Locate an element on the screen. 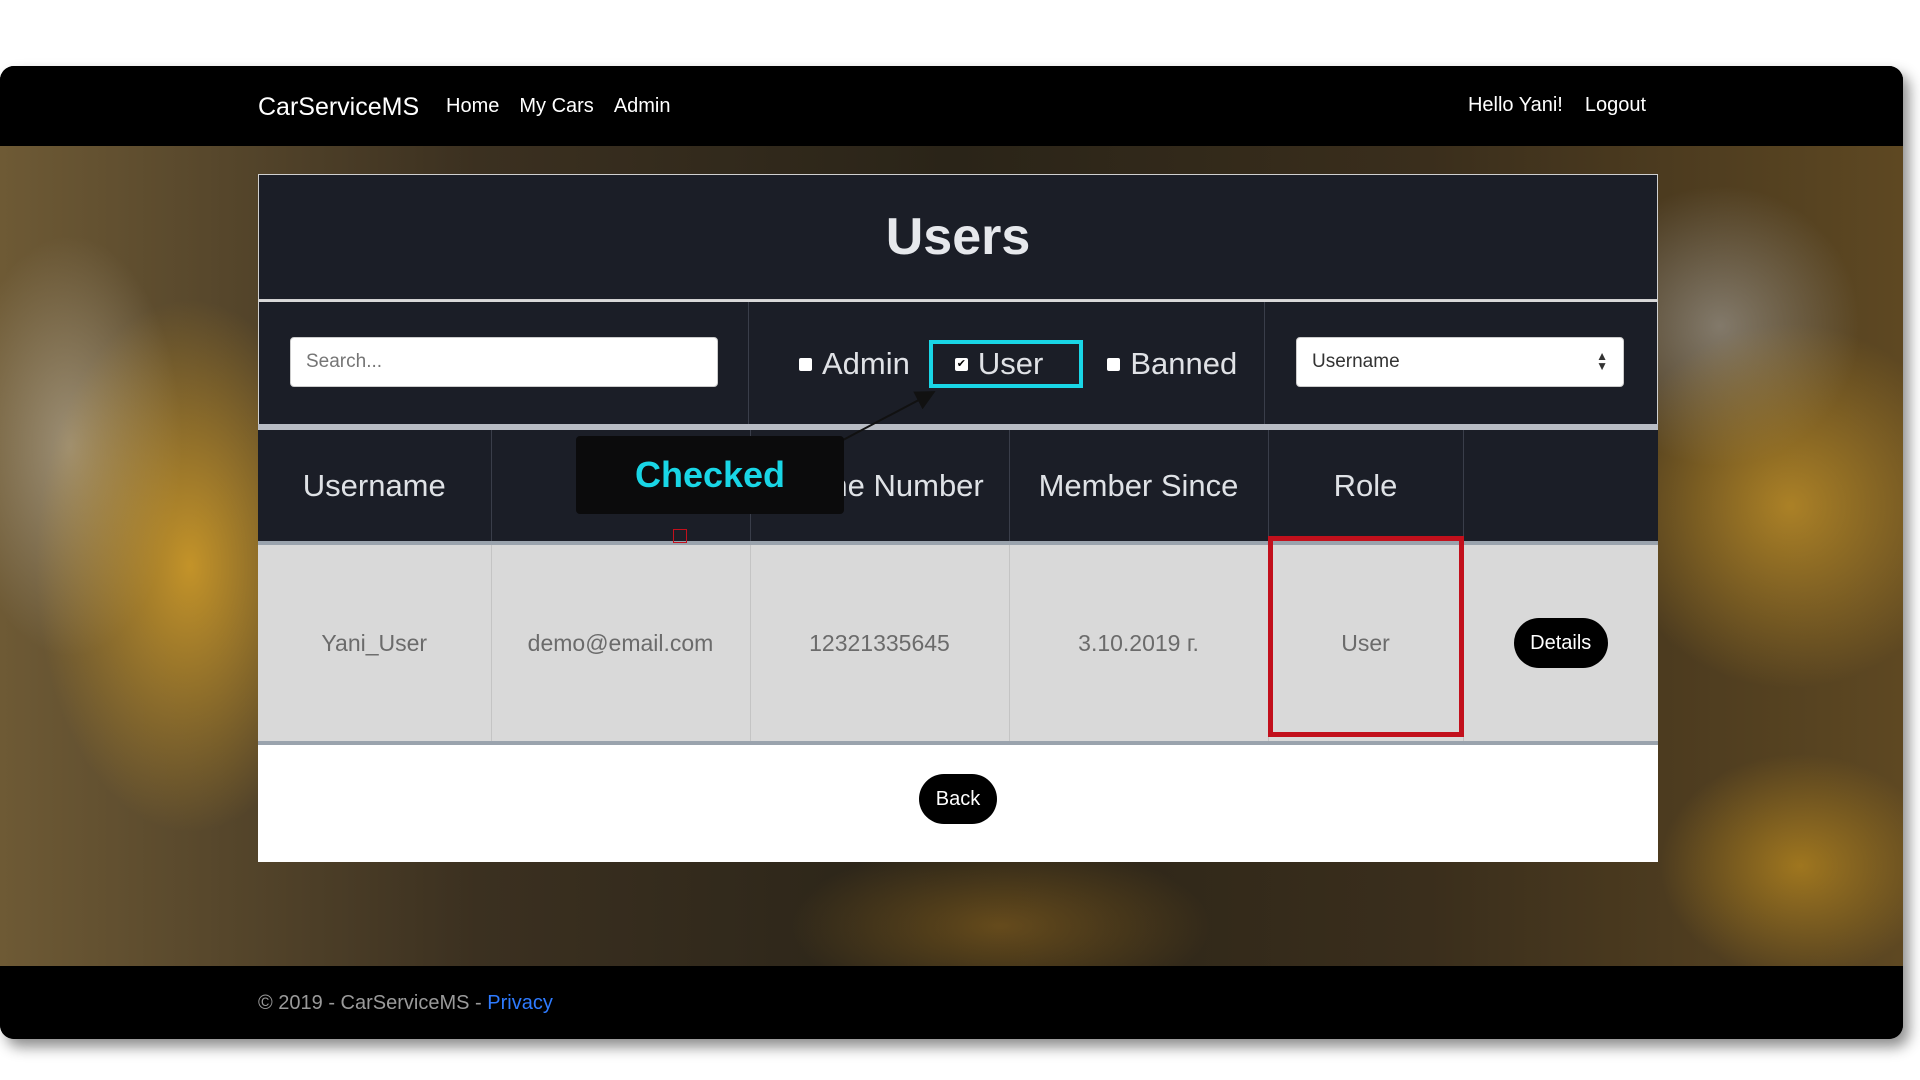 The height and width of the screenshot is (1080, 1920). cell-actions: Details is located at coordinates (1560, 643).